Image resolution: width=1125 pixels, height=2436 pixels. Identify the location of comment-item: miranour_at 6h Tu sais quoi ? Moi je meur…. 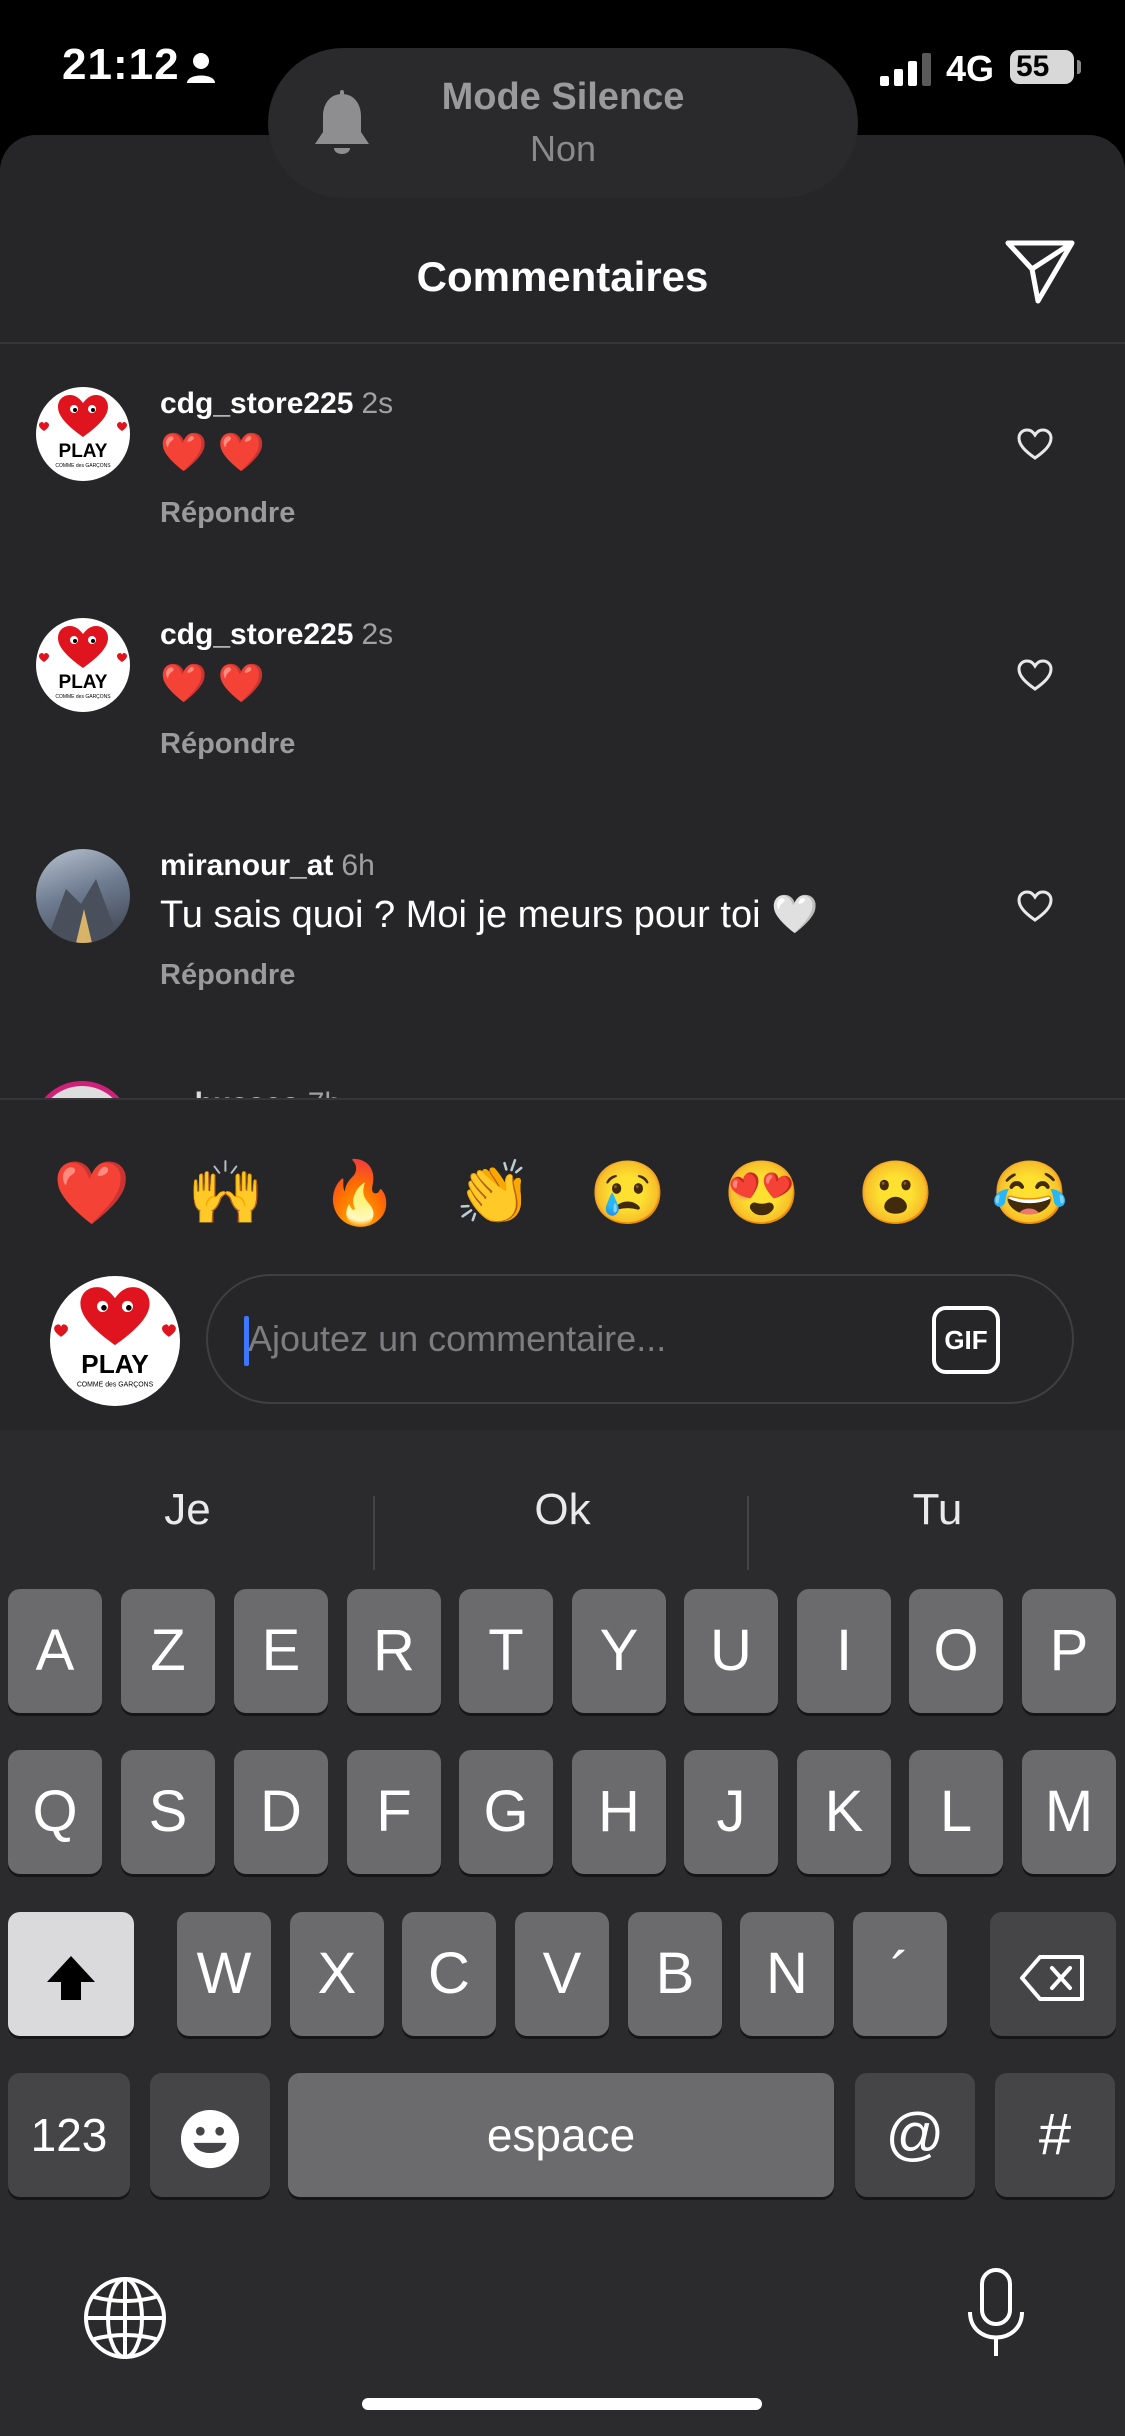
(562, 949).